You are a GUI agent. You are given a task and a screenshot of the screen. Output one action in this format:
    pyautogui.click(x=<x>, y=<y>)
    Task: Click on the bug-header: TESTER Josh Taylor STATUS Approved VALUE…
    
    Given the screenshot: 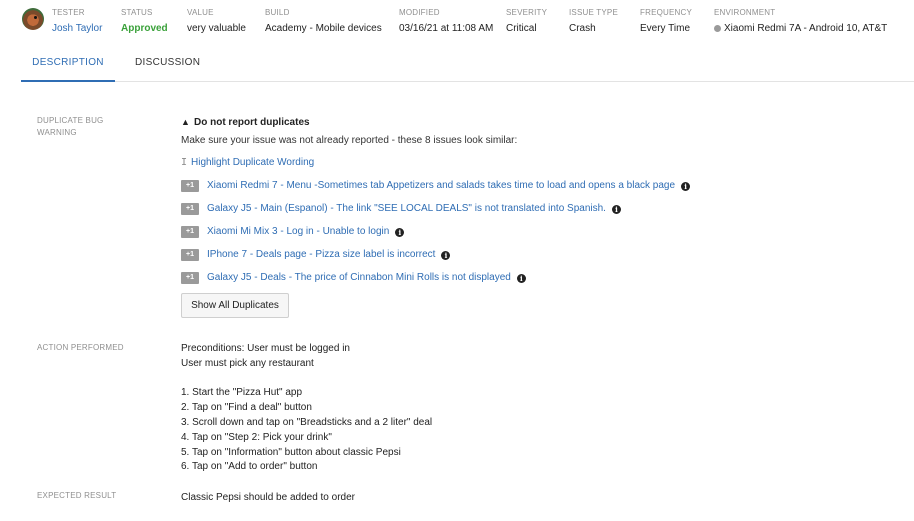 What is the action you would take?
    pyautogui.click(x=457, y=21)
    